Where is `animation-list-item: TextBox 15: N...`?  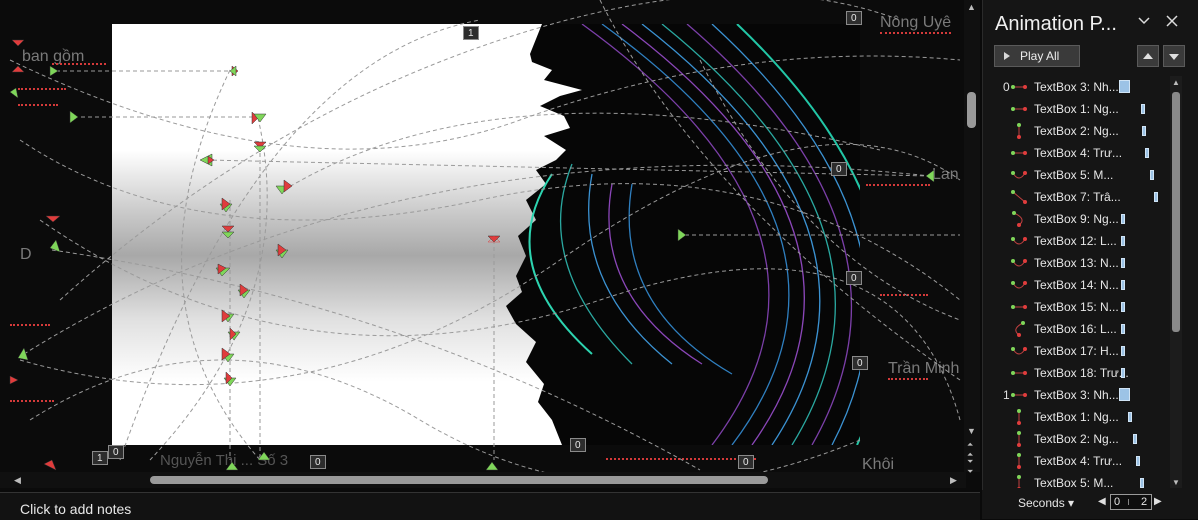
animation-list-item: TextBox 15: N... is located at coordinates (1080, 307).